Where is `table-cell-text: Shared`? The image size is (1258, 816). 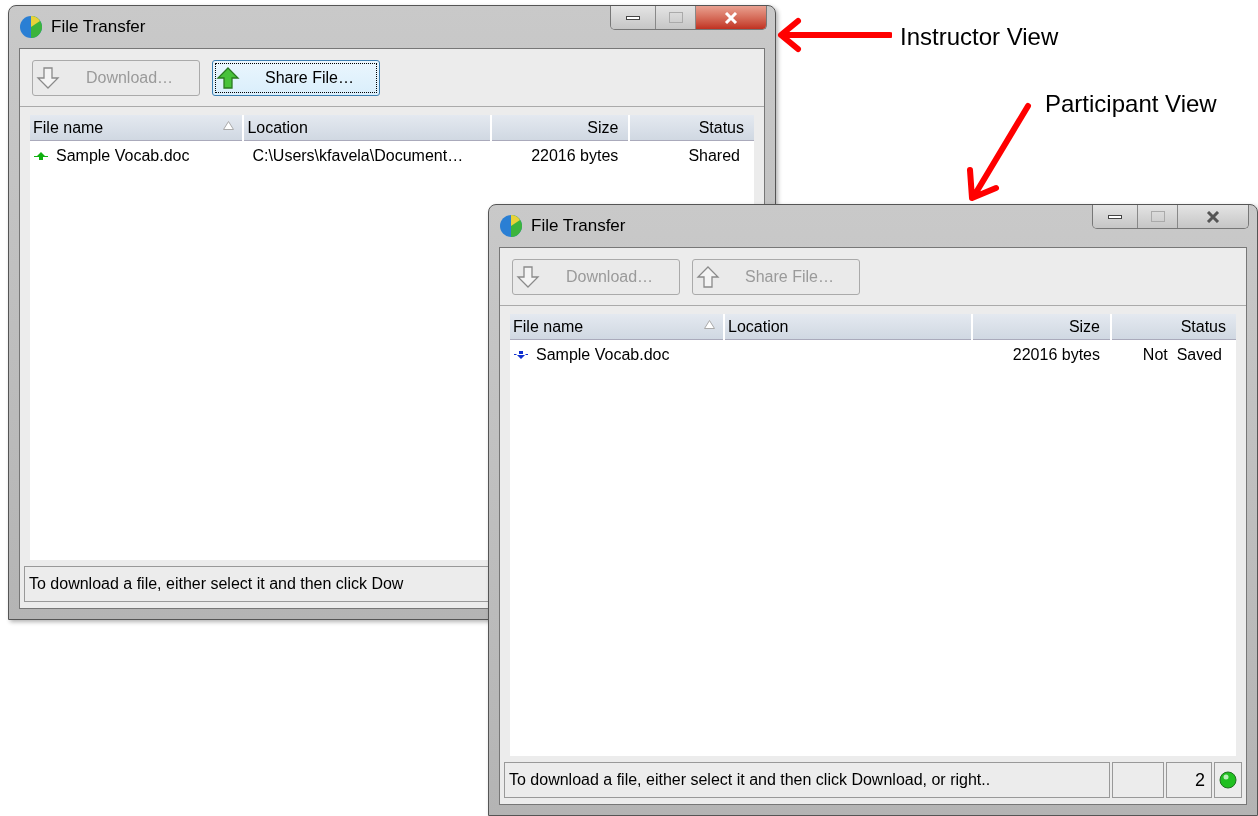
table-cell-text: Shared is located at coordinates (714, 156).